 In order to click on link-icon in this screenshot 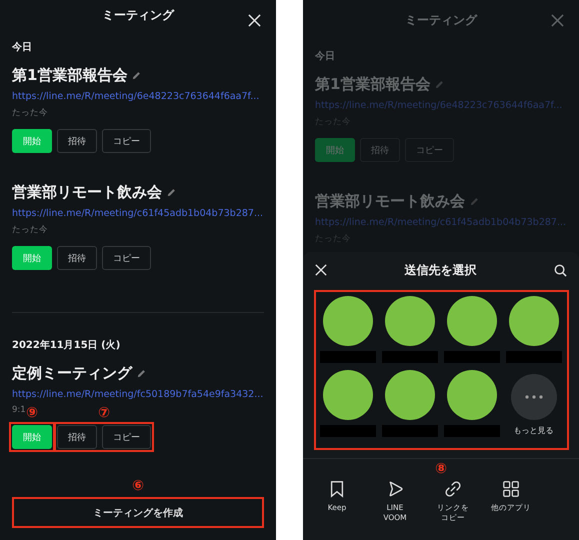, I will do `click(453, 489)`.